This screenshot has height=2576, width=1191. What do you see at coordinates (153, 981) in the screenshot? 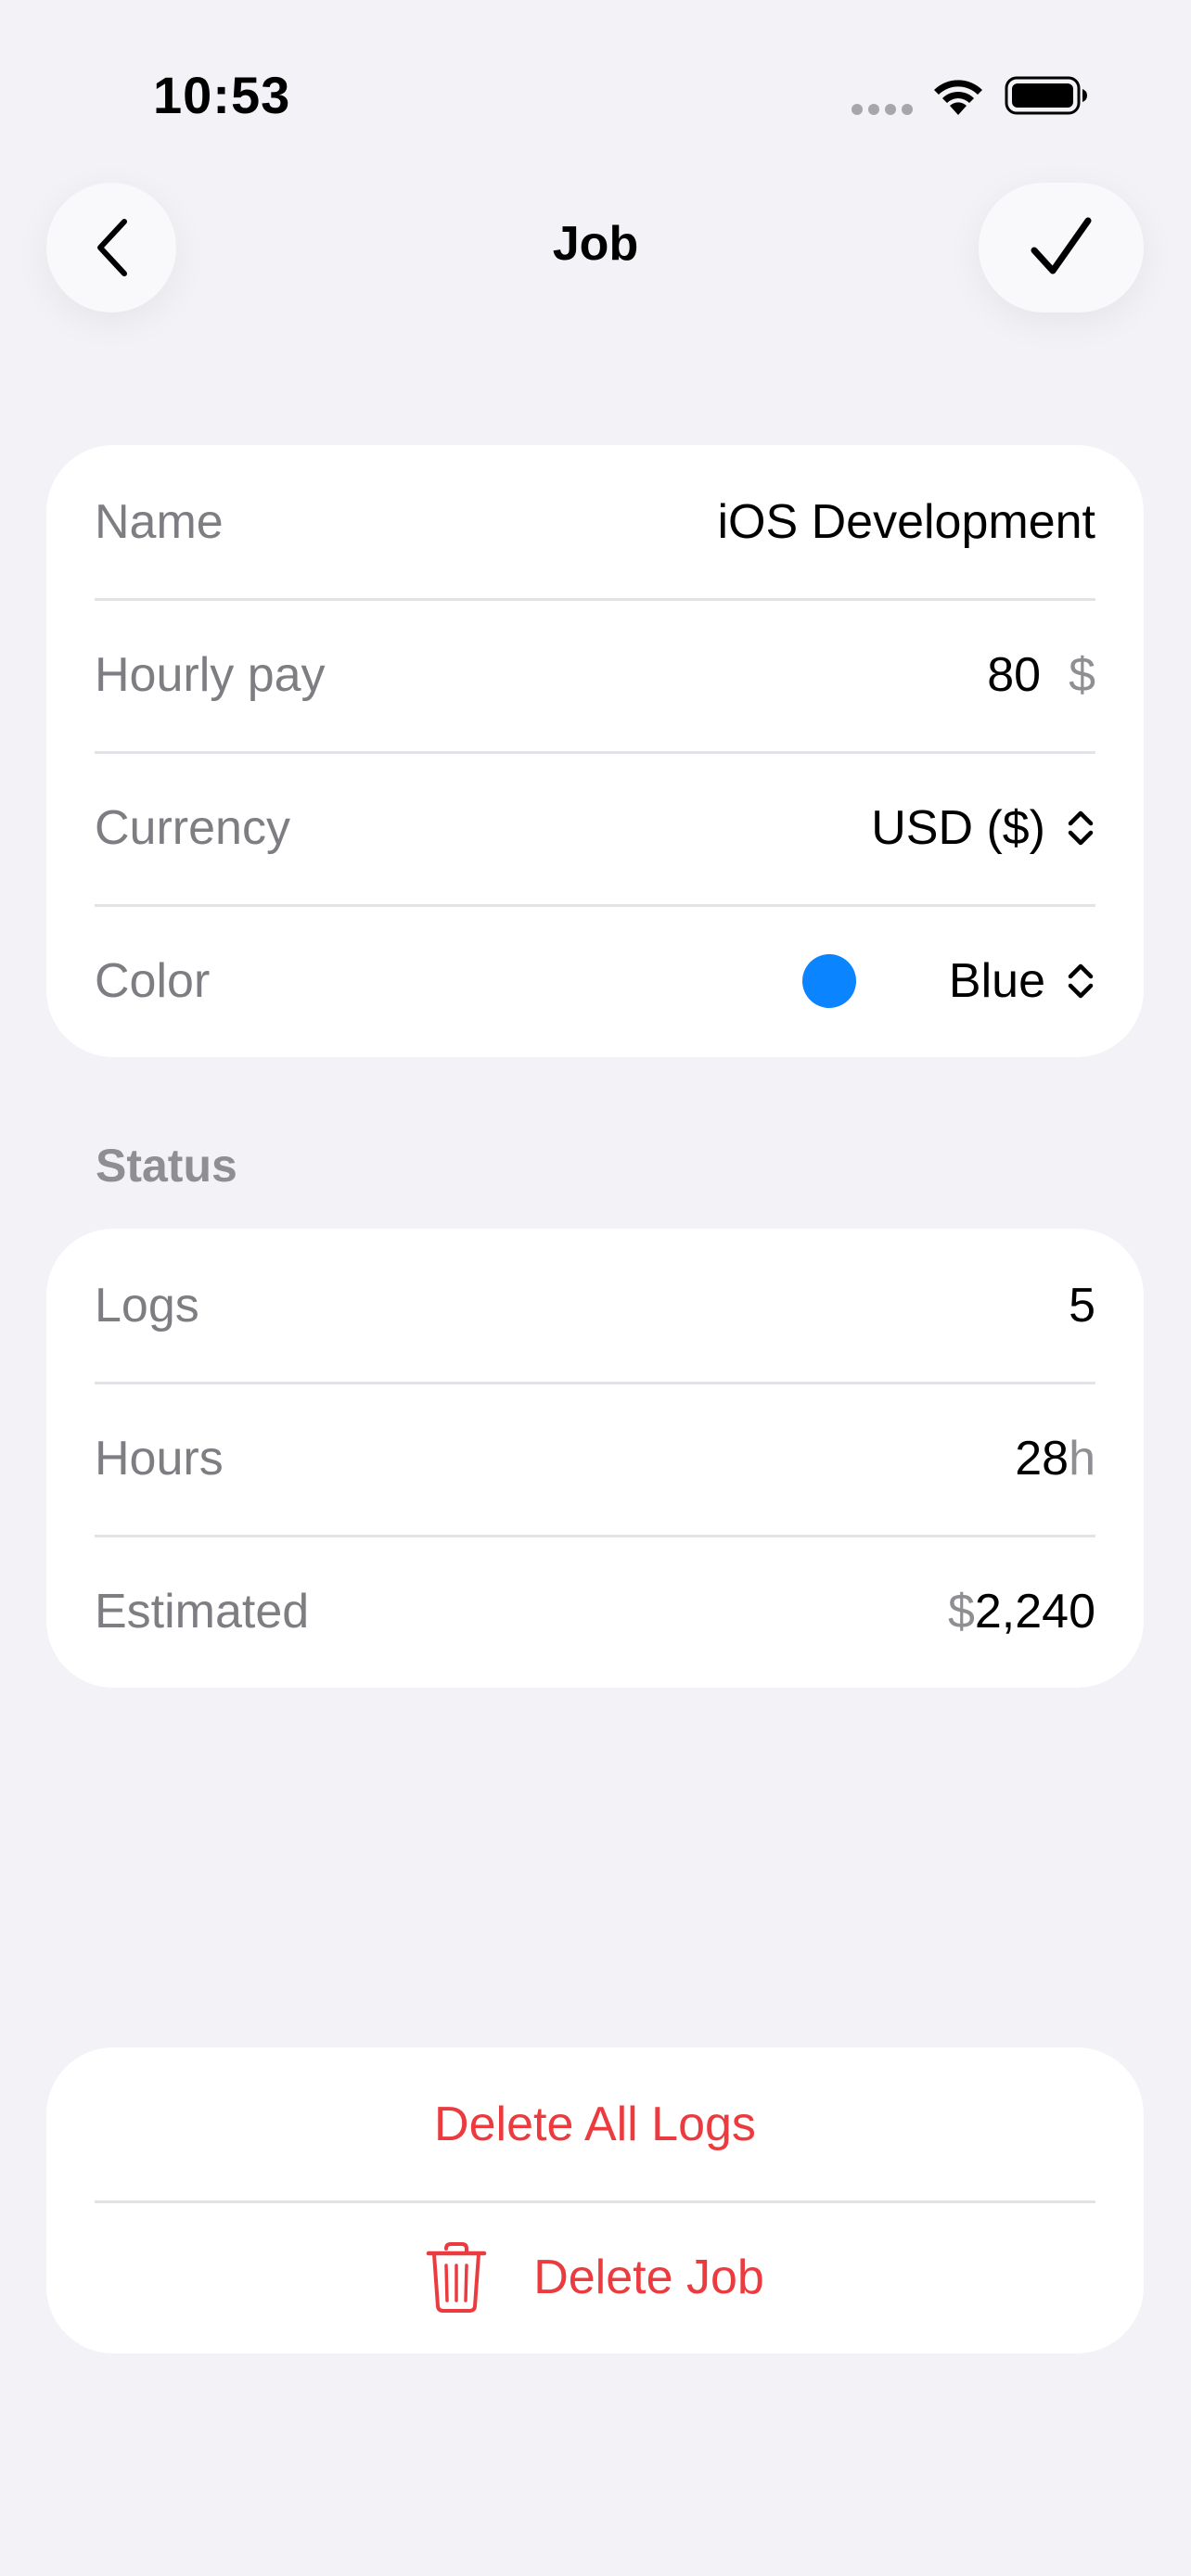
I see `color-label: Color` at bounding box center [153, 981].